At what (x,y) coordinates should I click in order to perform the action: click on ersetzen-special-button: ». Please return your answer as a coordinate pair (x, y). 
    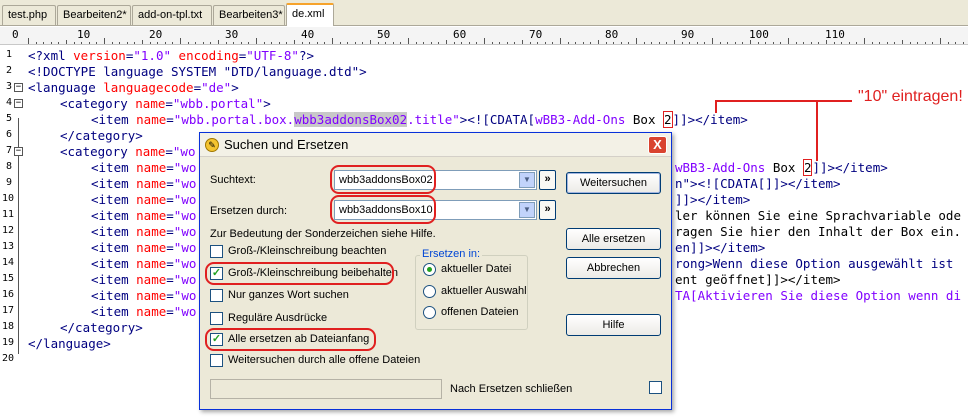
    Looking at the image, I should click on (547, 210).